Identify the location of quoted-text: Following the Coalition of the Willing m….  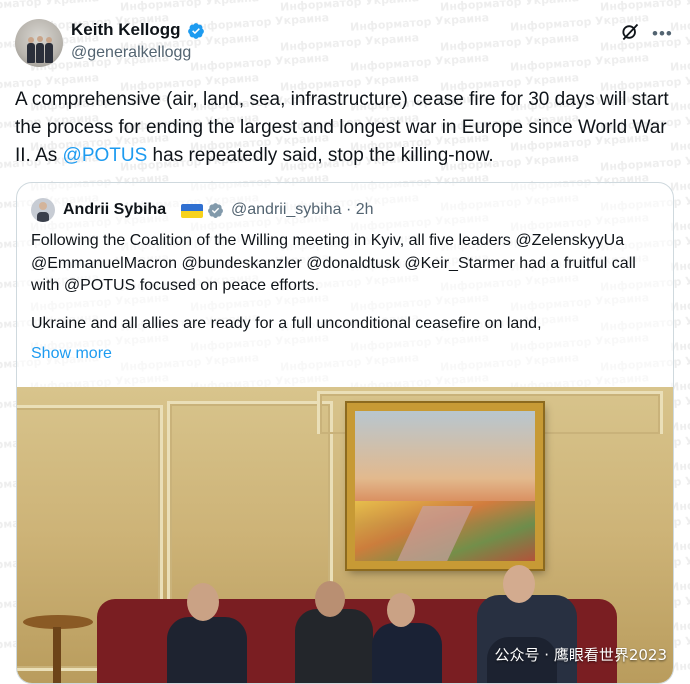
(346, 282).